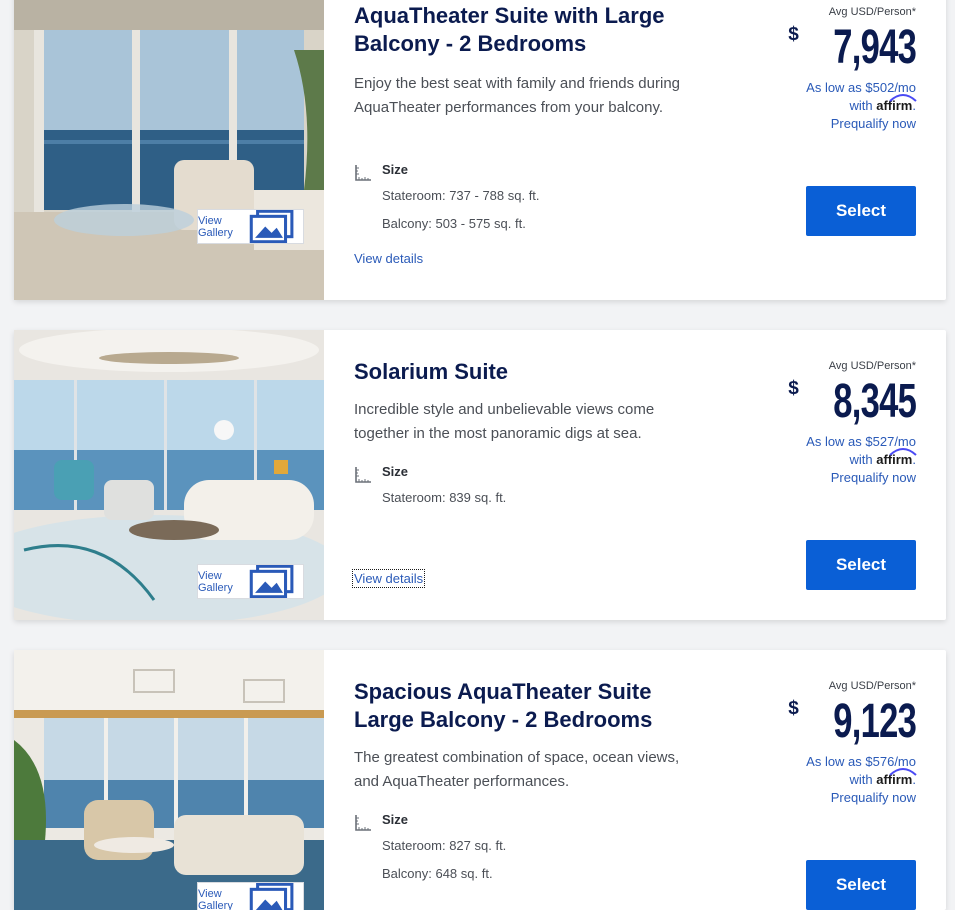 Image resolution: width=955 pixels, height=910 pixels. What do you see at coordinates (444, 497) in the screenshot?
I see `stateroom-size: Stateroom: 839 sq. ft.` at bounding box center [444, 497].